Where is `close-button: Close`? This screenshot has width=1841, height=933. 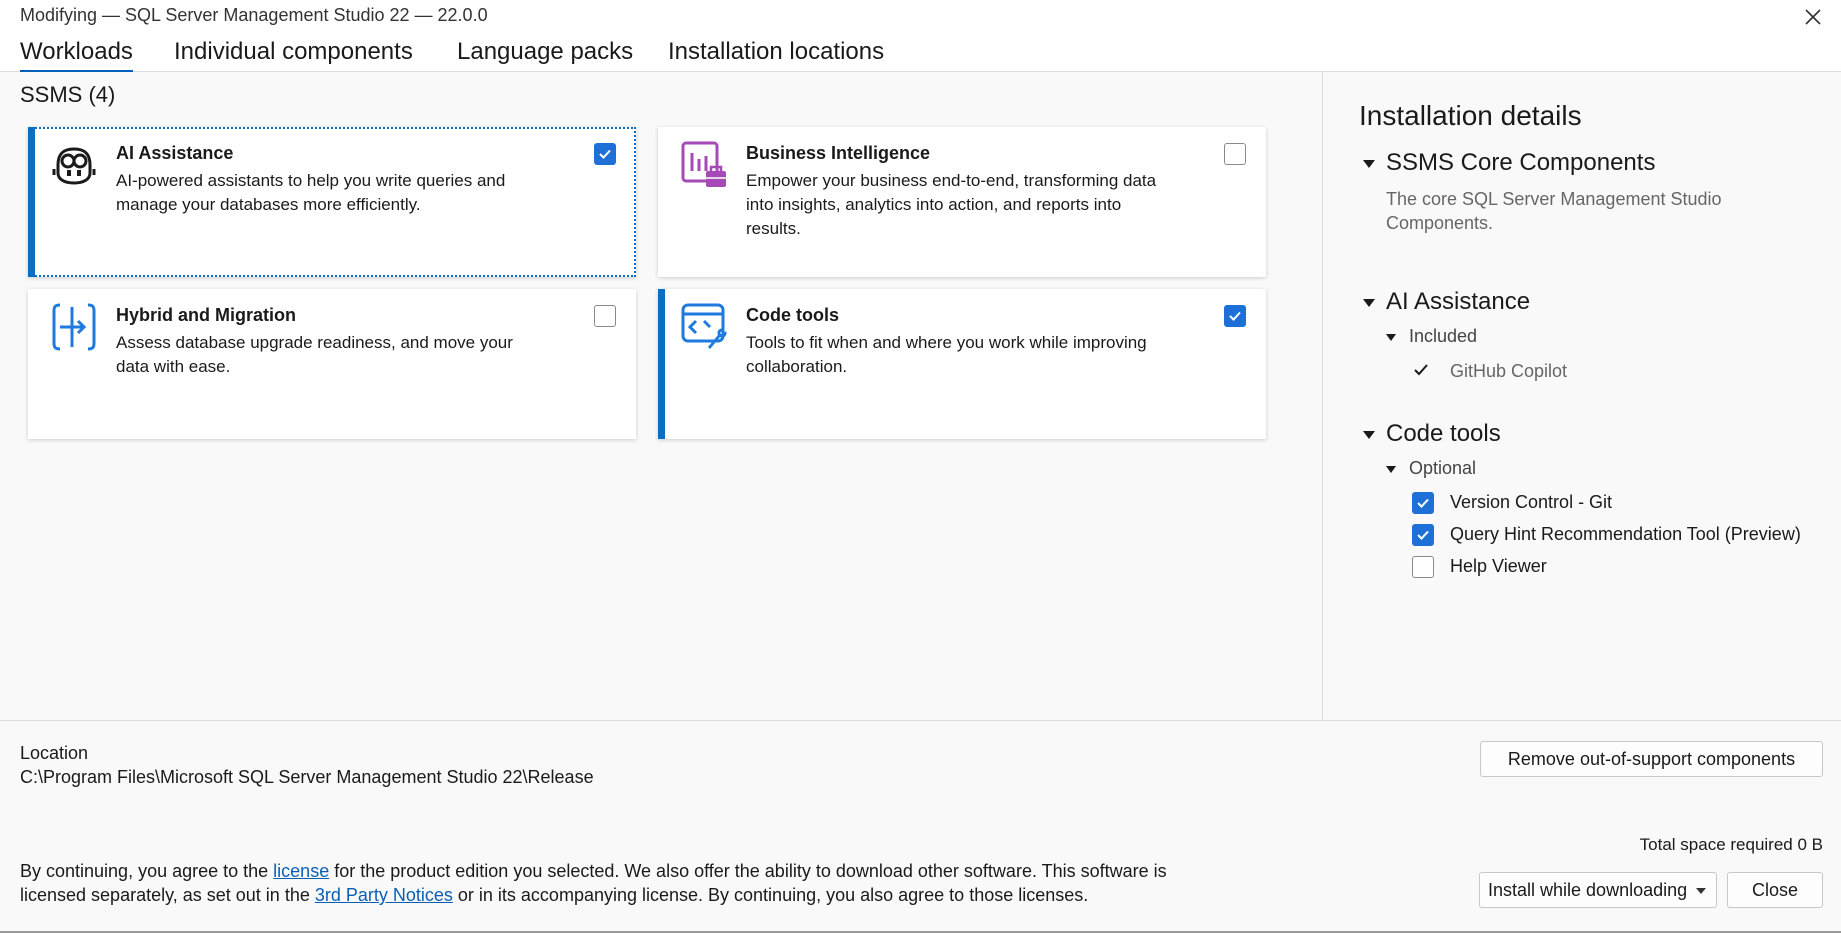 close-button: Close is located at coordinates (1775, 890).